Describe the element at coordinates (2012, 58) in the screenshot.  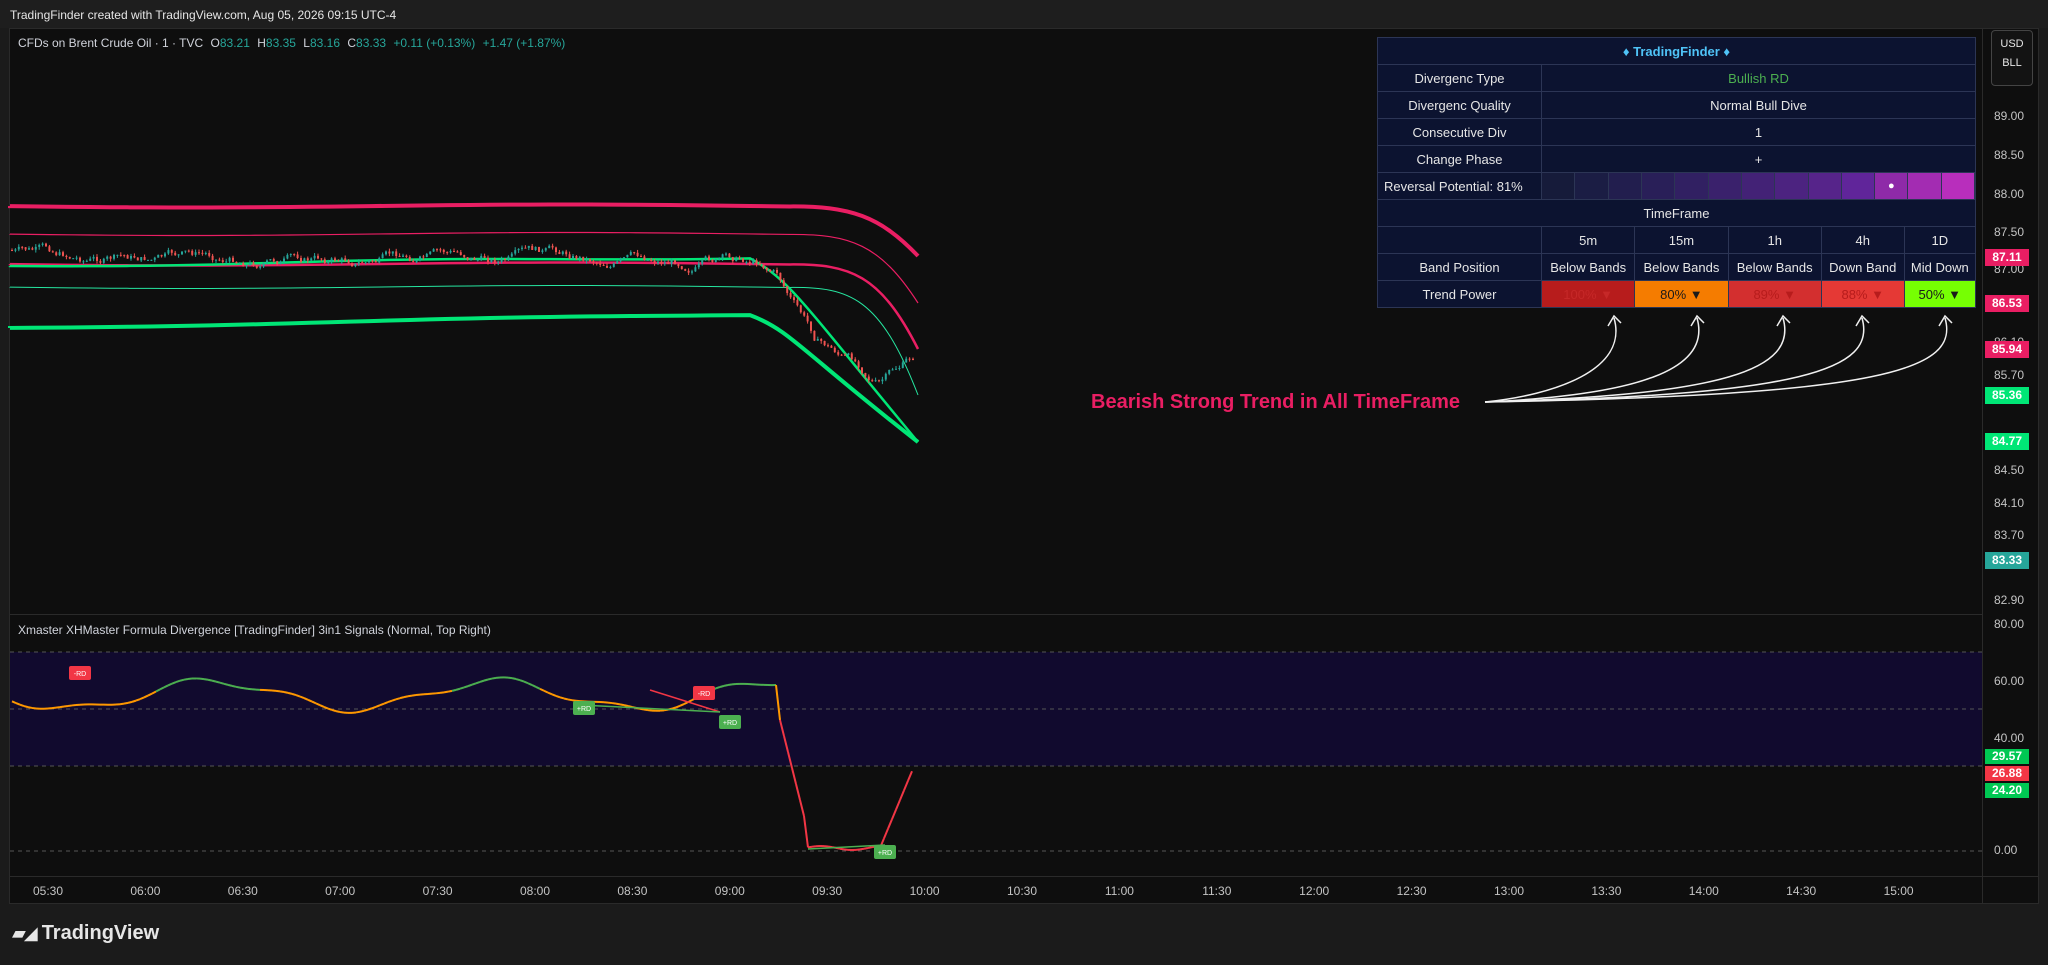
I see `currency-unit-selector: USD BLL` at that location.